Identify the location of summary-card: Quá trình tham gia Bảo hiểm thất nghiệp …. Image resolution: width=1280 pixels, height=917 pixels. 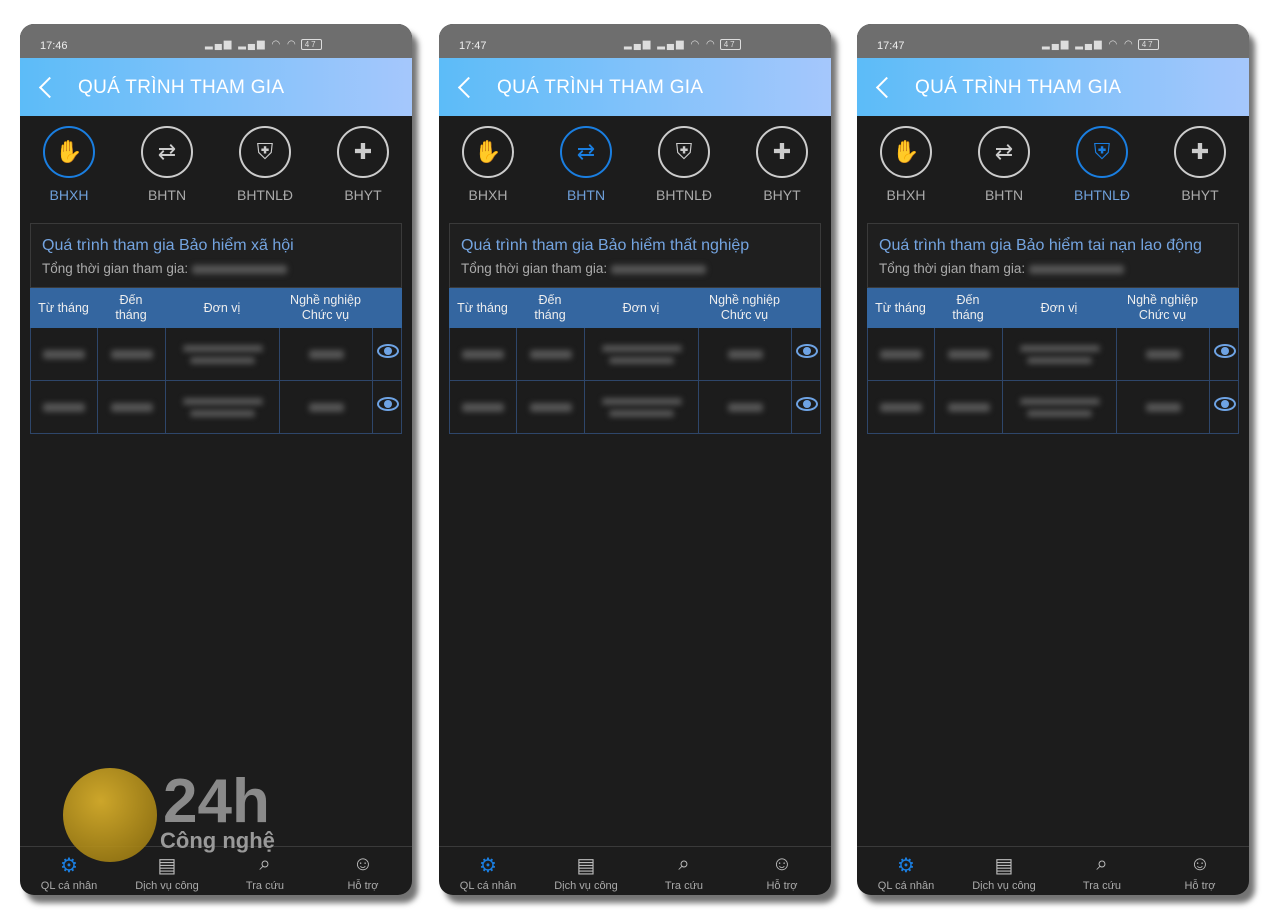
(635, 255).